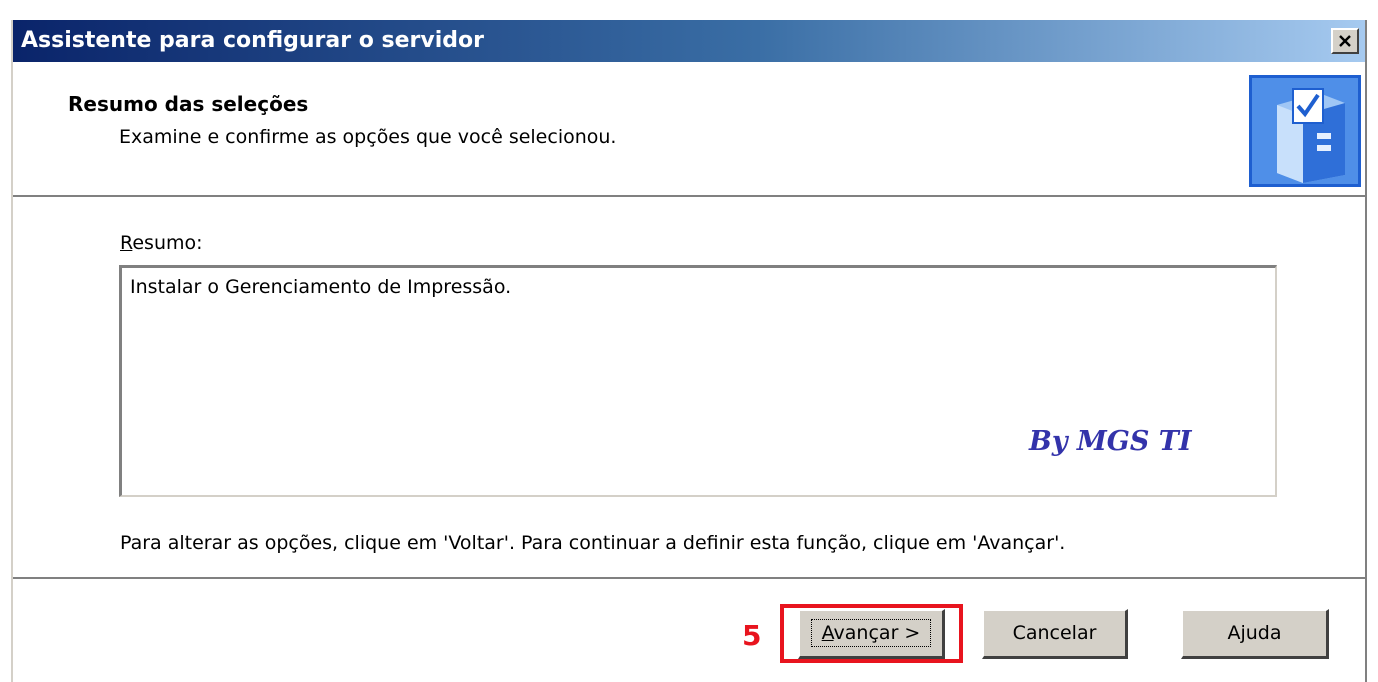 The width and height of the screenshot is (1378, 682). I want to click on summary-text: Instalar o Gerenciamento de Impressão., so click(321, 287).